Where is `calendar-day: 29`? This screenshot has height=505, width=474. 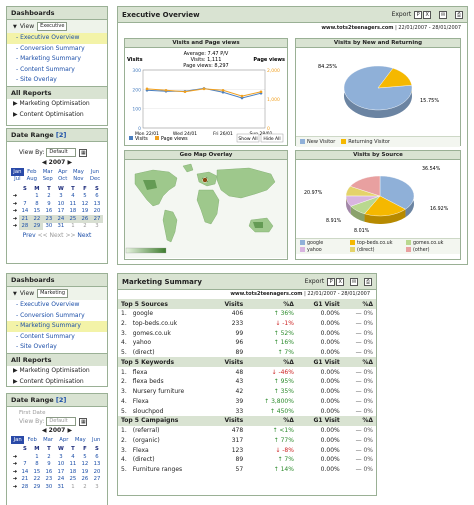
calendar-day: 29 is located at coordinates (37, 487).